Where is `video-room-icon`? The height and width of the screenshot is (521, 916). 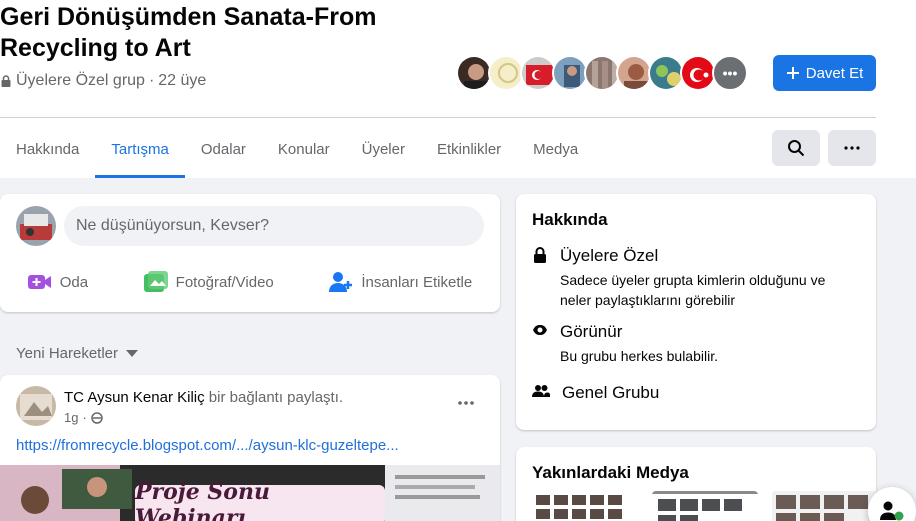
video-room-icon is located at coordinates (39, 282).